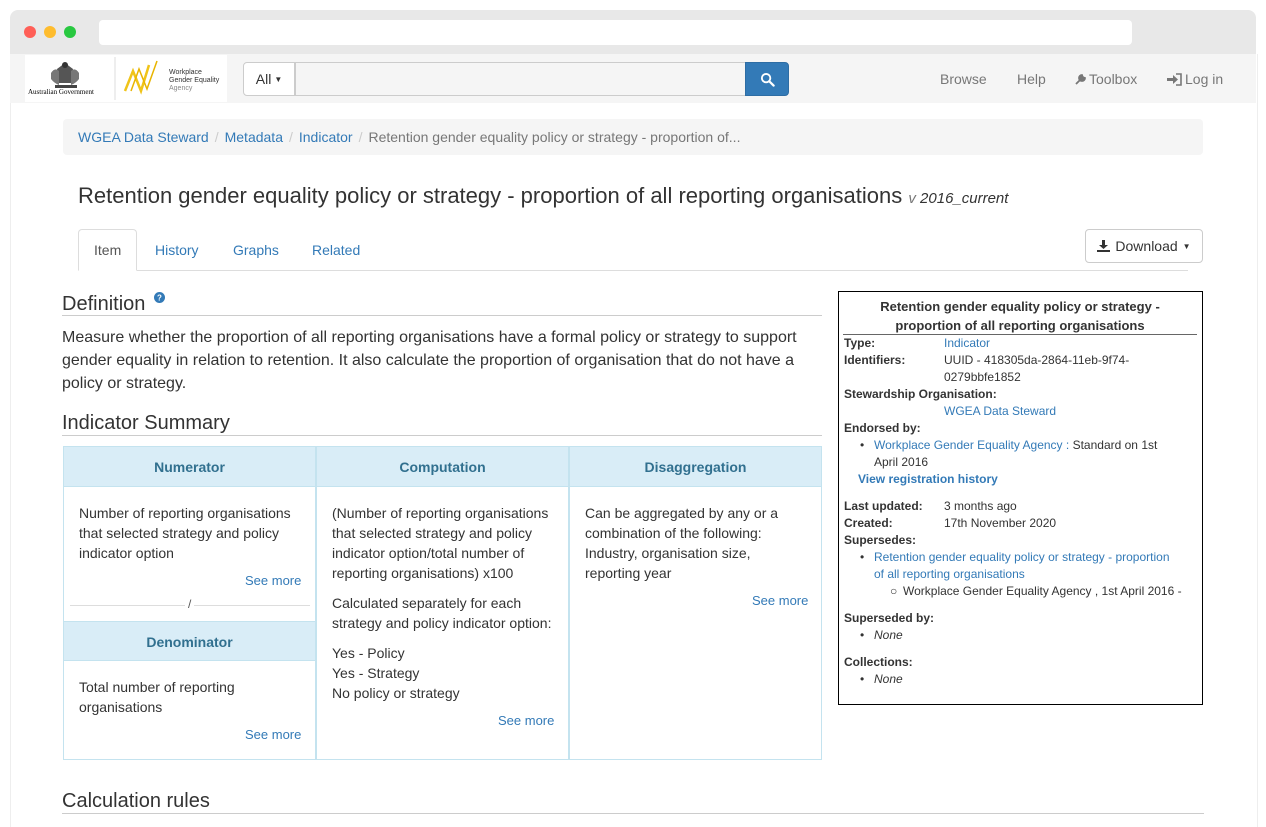 This screenshot has width=1266, height=827. Describe the element at coordinates (1204, 79) in the screenshot. I see `nav-login-label: Log in` at that location.